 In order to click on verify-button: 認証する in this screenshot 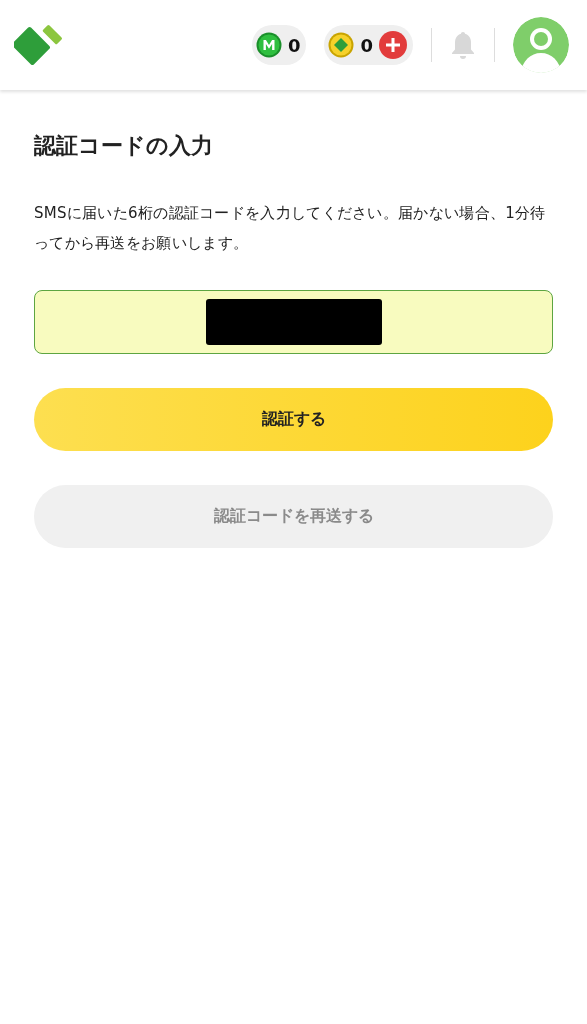, I will do `click(293, 419)`.